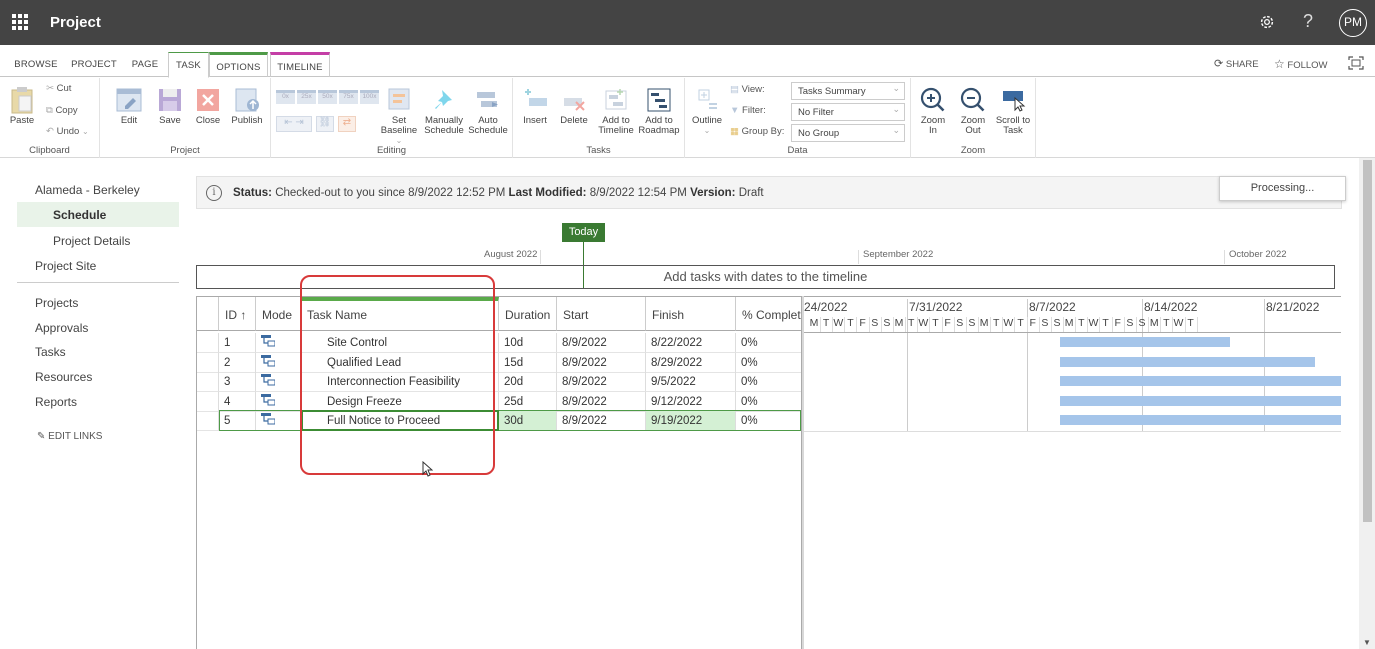 The width and height of the screenshot is (1375, 649). Describe the element at coordinates (325, 124) in the screenshot. I see `link-tasks-icon: ⛓` at that location.